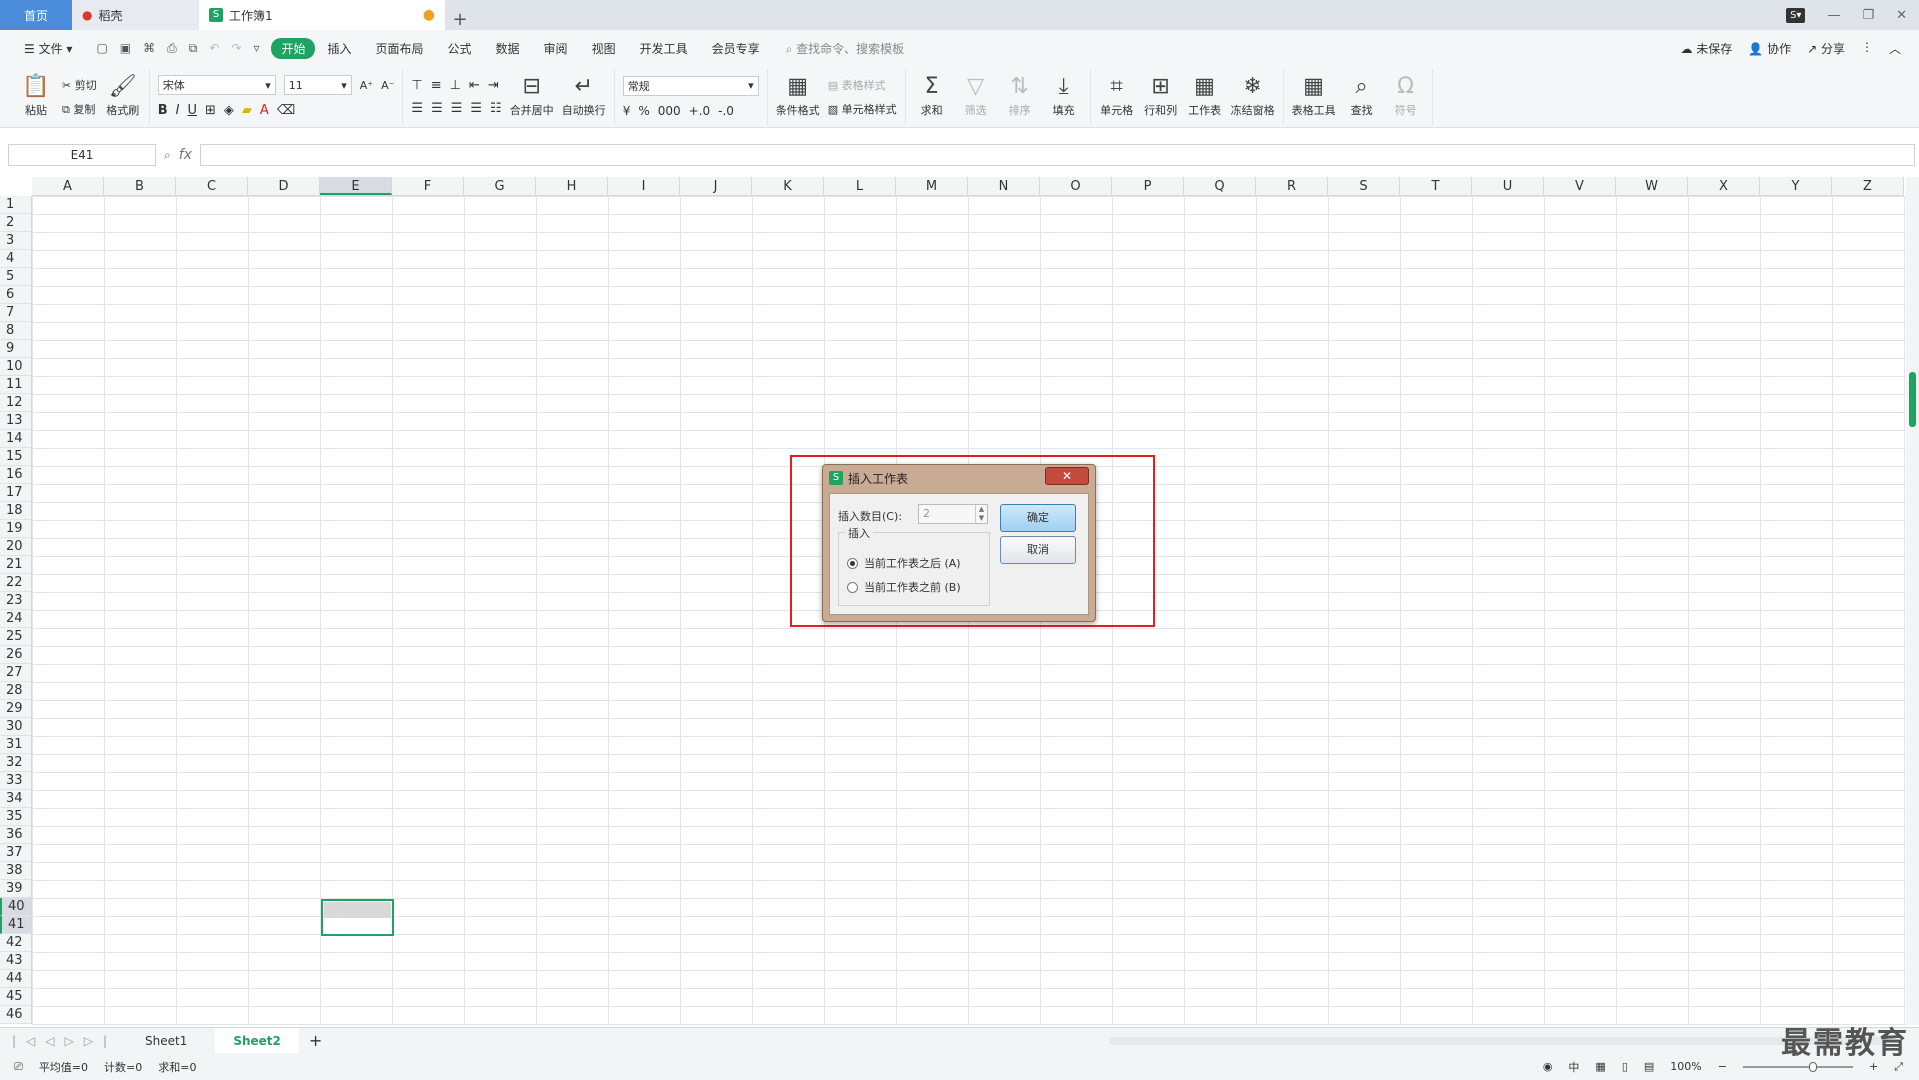 This screenshot has width=1919, height=1080. I want to click on radio-after: 当前工作表之后 (A), so click(904, 563).